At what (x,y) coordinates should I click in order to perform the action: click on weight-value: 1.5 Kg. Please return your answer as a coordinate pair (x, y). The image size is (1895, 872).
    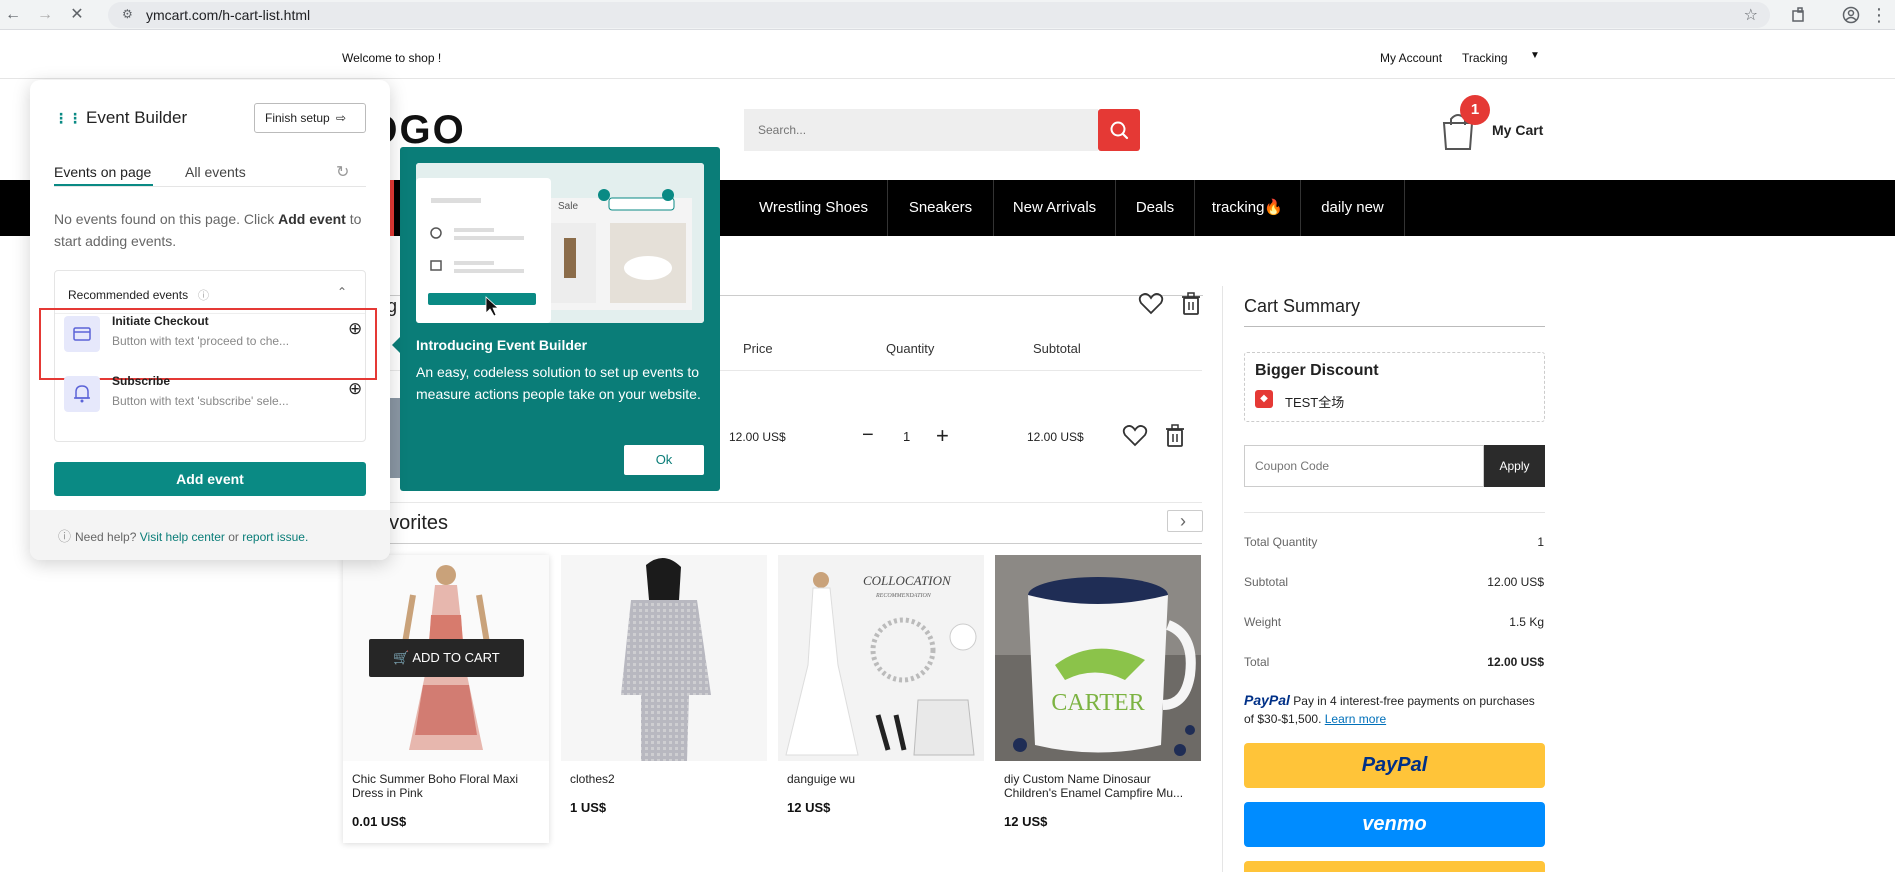
    Looking at the image, I should click on (1526, 622).